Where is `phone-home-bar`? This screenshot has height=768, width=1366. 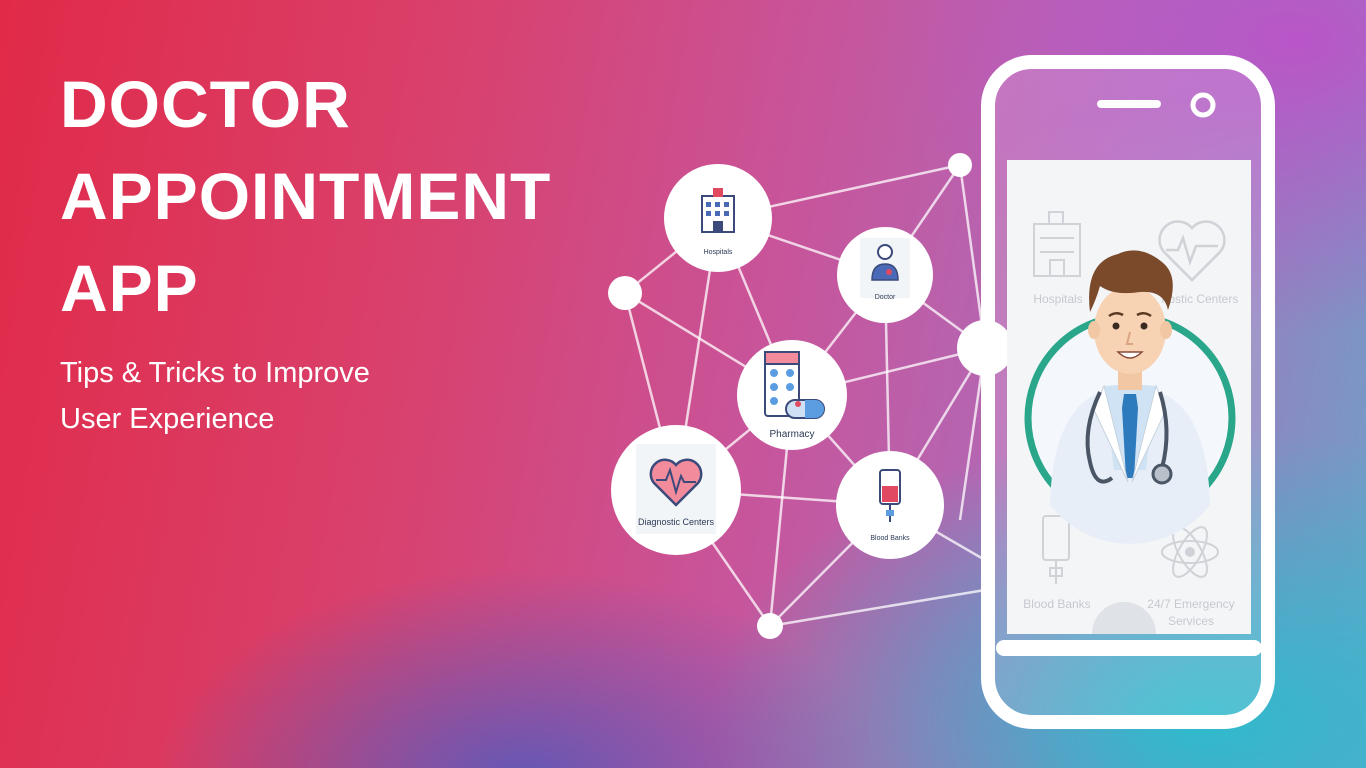 phone-home-bar is located at coordinates (1129, 648).